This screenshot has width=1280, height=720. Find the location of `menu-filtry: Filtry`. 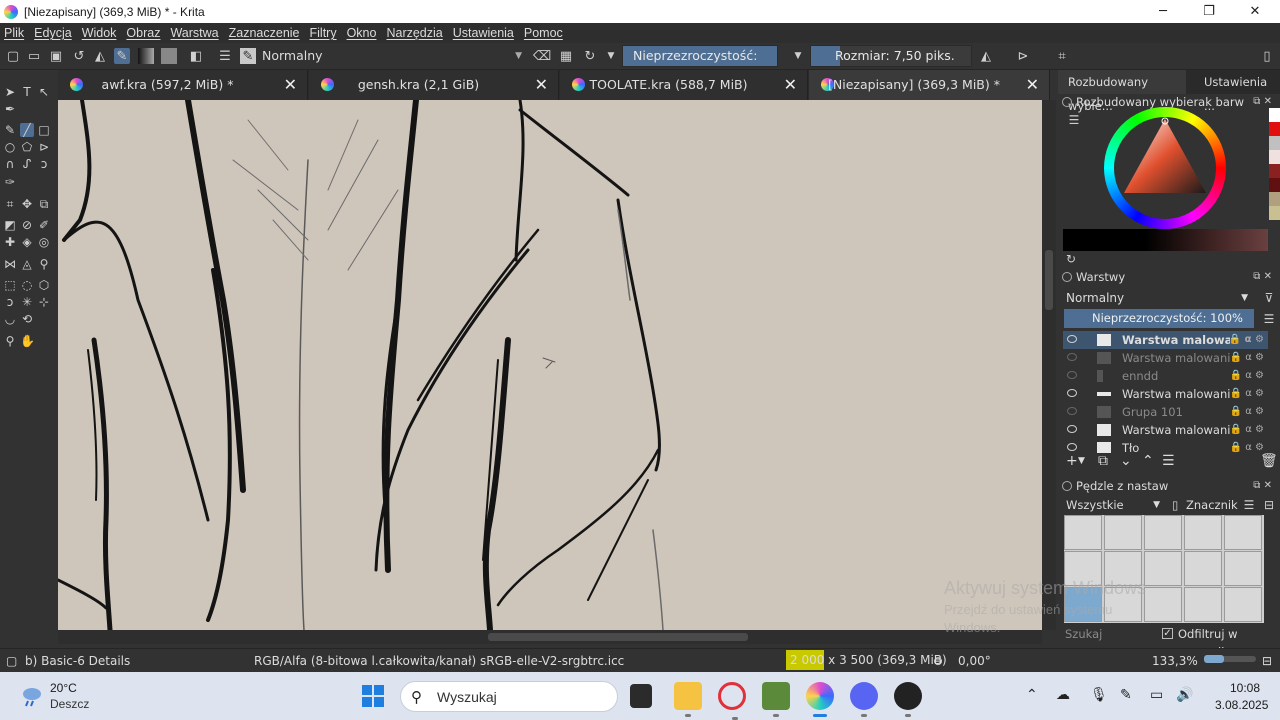

menu-filtry: Filtry is located at coordinates (323, 33).